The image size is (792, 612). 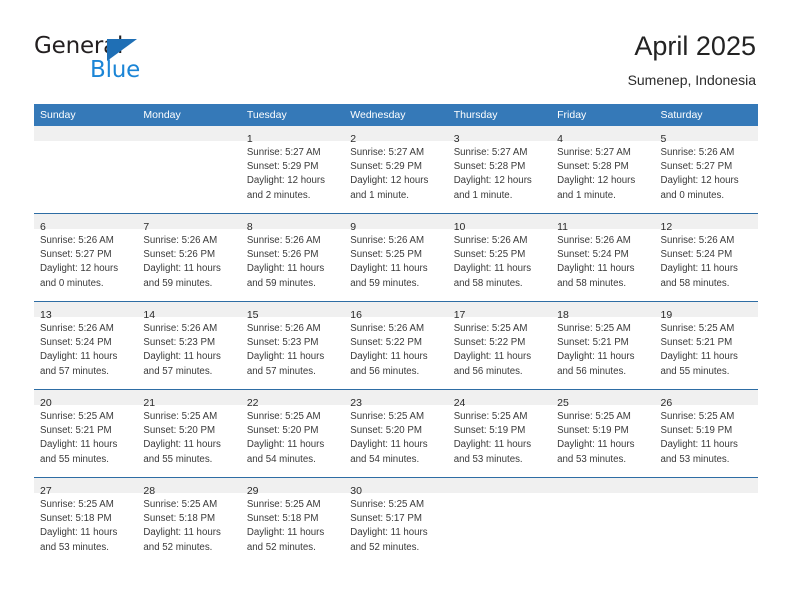 What do you see at coordinates (356, 403) in the screenshot?
I see `day-number: 23` at bounding box center [356, 403].